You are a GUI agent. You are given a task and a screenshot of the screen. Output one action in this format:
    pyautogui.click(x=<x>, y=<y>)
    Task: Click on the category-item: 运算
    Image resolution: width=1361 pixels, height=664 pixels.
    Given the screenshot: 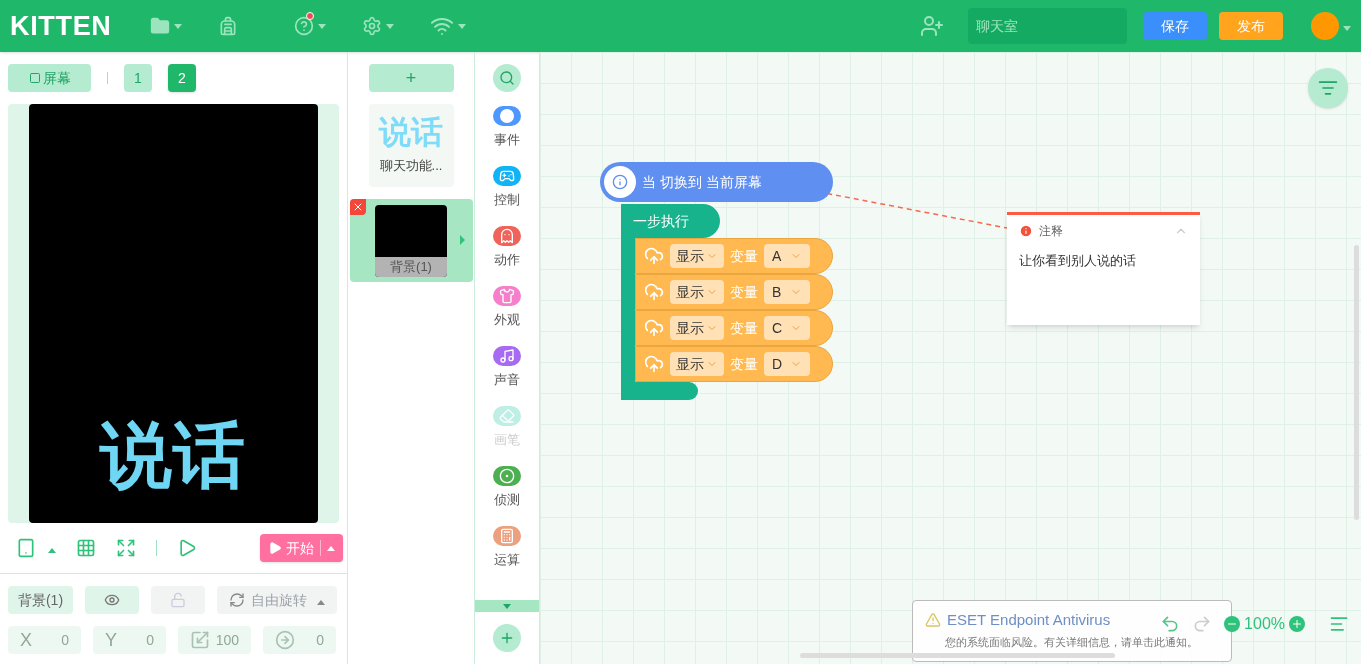 What is the action you would take?
    pyautogui.click(x=507, y=548)
    